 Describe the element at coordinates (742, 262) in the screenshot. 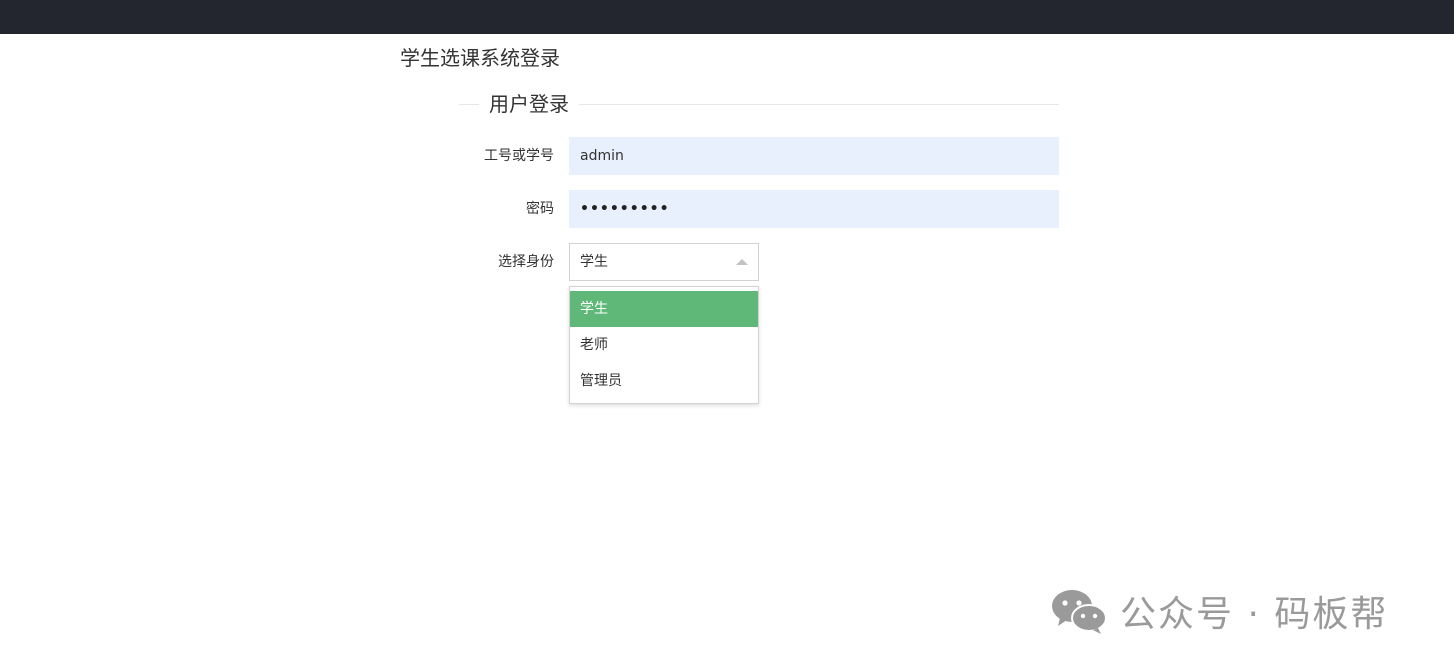

I see `caret-up-icon` at that location.